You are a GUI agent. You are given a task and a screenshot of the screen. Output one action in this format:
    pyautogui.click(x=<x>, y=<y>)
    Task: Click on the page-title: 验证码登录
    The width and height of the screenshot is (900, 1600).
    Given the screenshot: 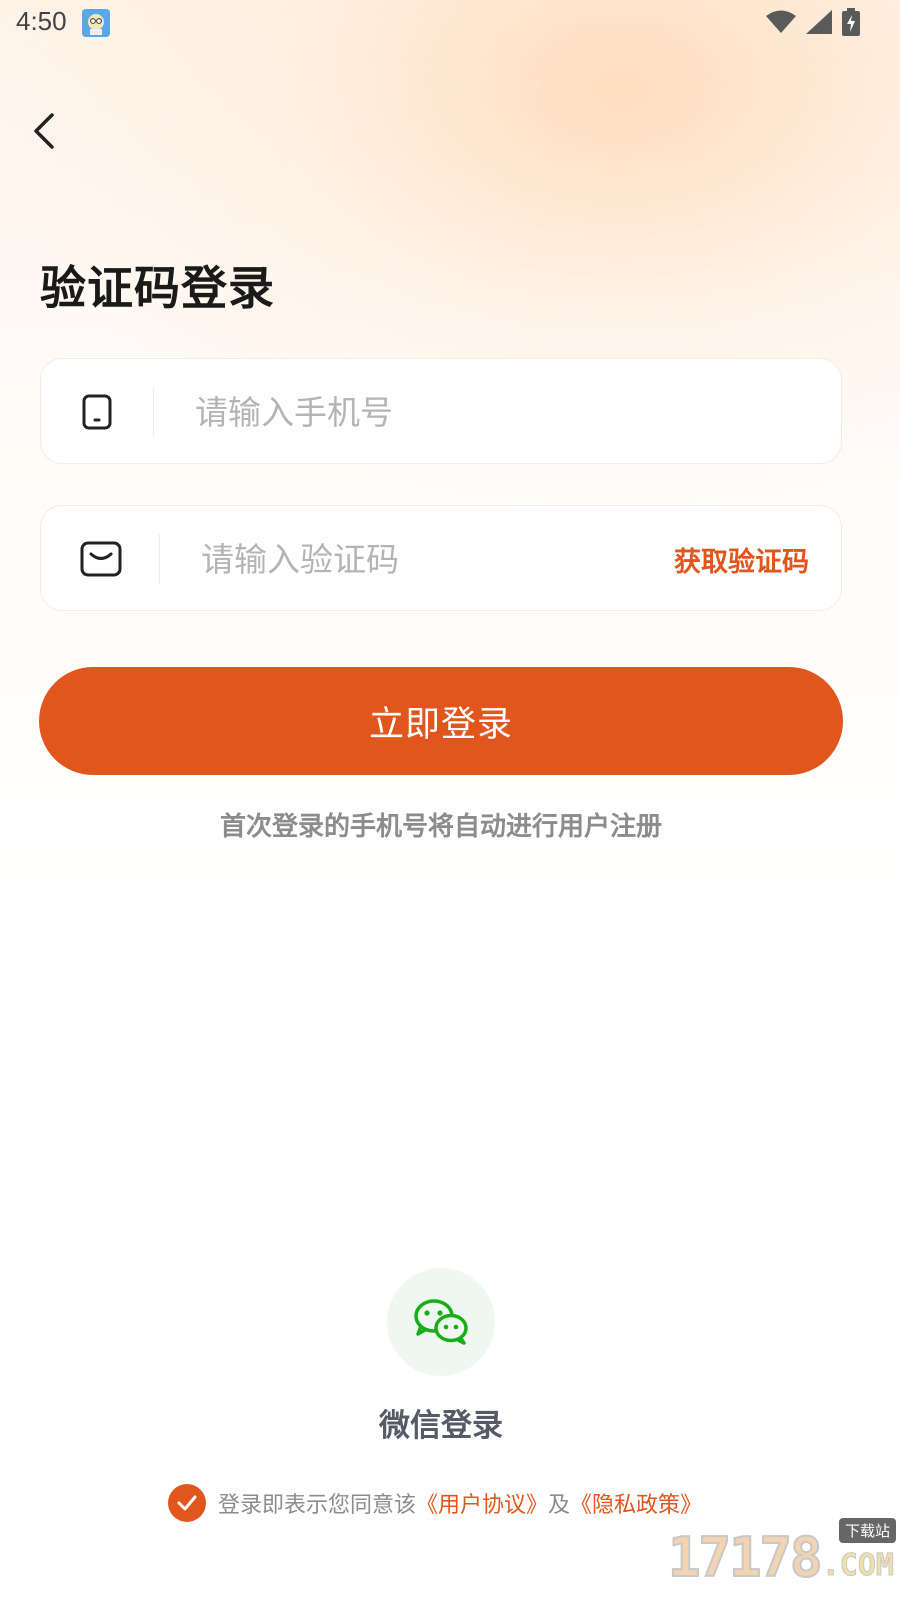 What is the action you would take?
    pyautogui.click(x=157, y=288)
    